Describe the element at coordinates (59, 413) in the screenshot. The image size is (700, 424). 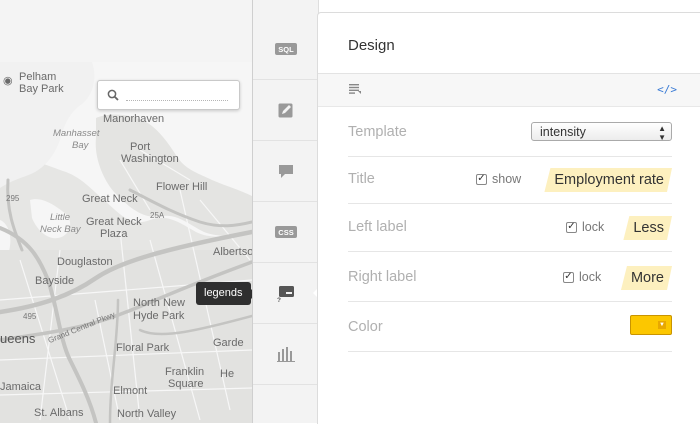
I see `map-label: St. Albans` at that location.